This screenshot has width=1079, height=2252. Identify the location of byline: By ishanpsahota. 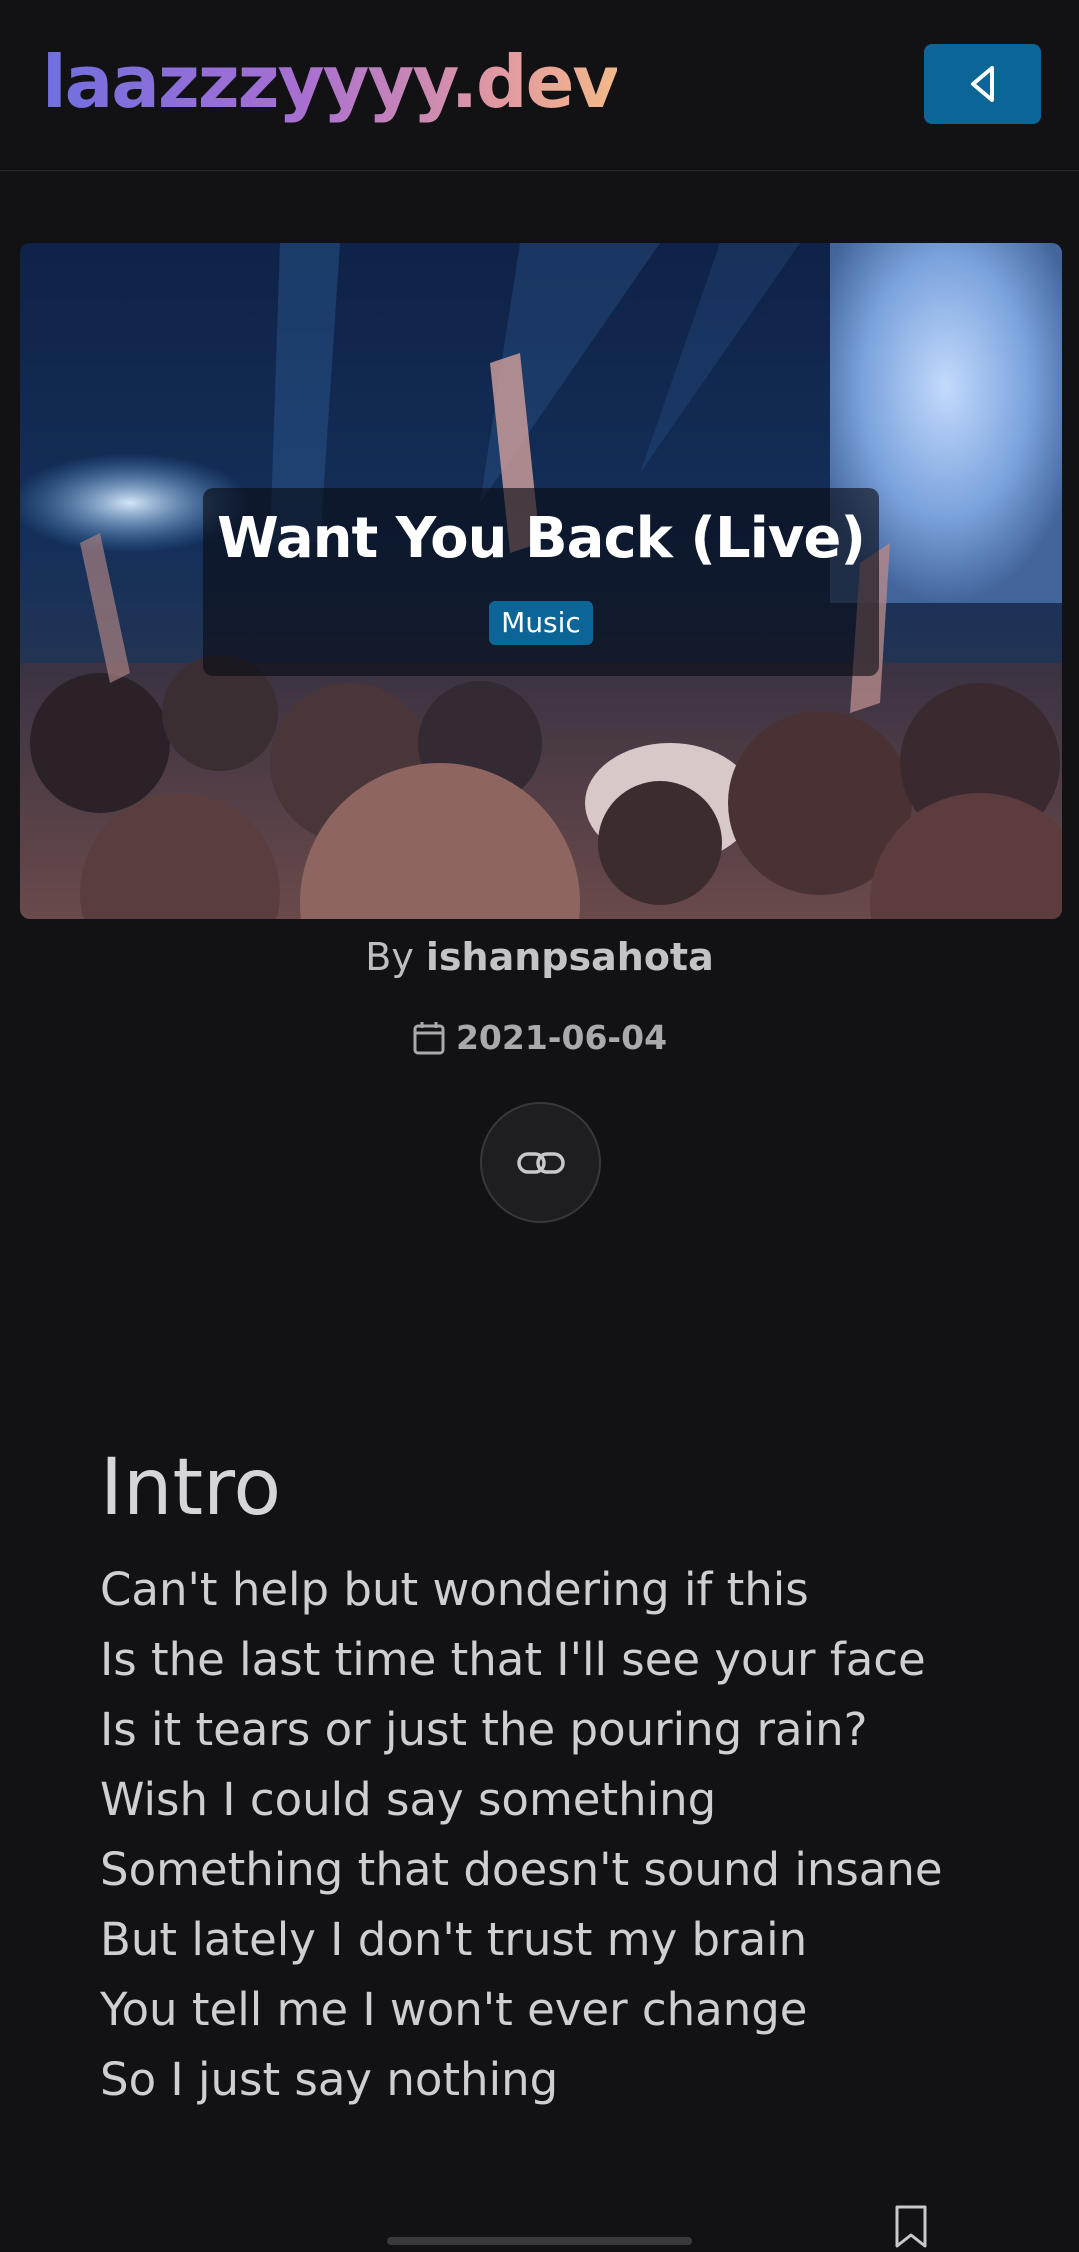
(539, 957).